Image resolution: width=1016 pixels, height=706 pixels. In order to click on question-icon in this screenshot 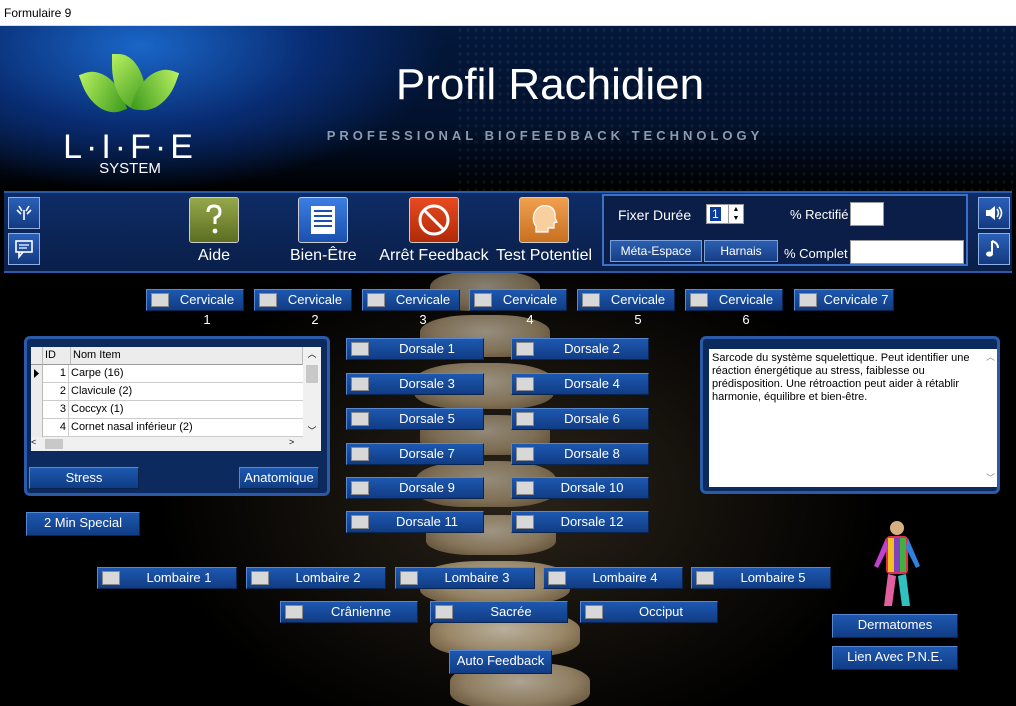, I will do `click(214, 220)`.